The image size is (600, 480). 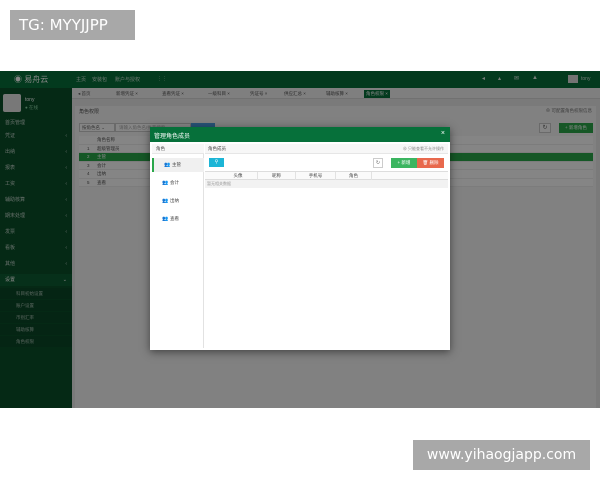 What do you see at coordinates (178, 165) in the screenshot?
I see `role-item-supervisor: 👥 主管` at bounding box center [178, 165].